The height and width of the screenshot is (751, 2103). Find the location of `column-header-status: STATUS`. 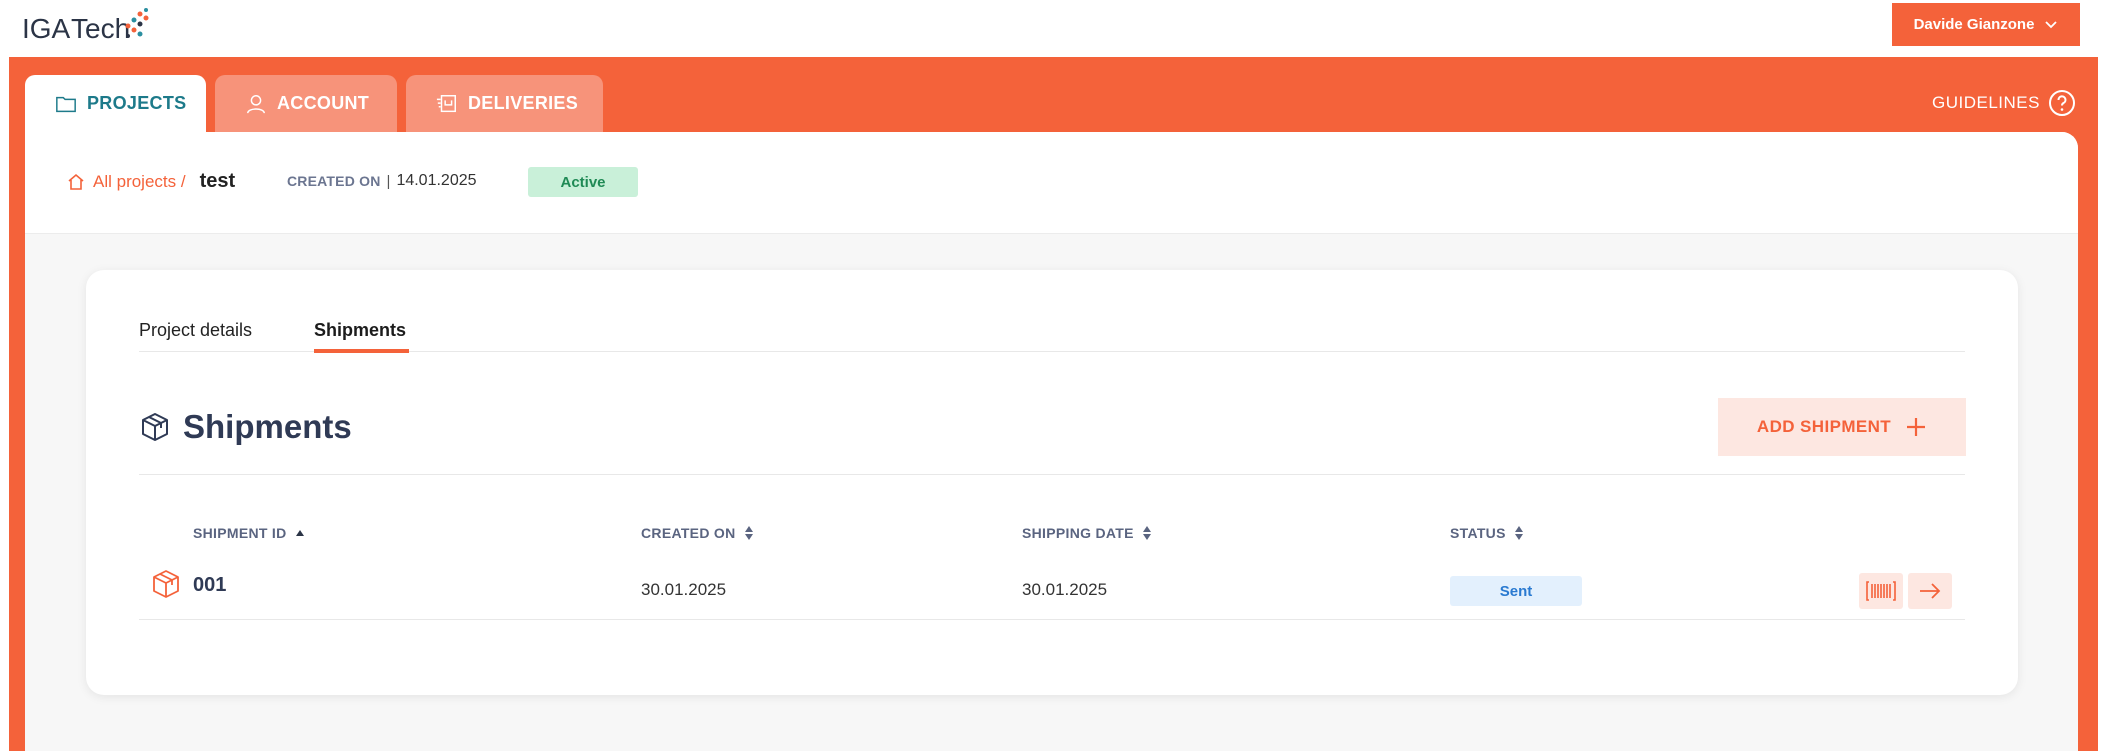

column-header-status: STATUS is located at coordinates (1487, 533).